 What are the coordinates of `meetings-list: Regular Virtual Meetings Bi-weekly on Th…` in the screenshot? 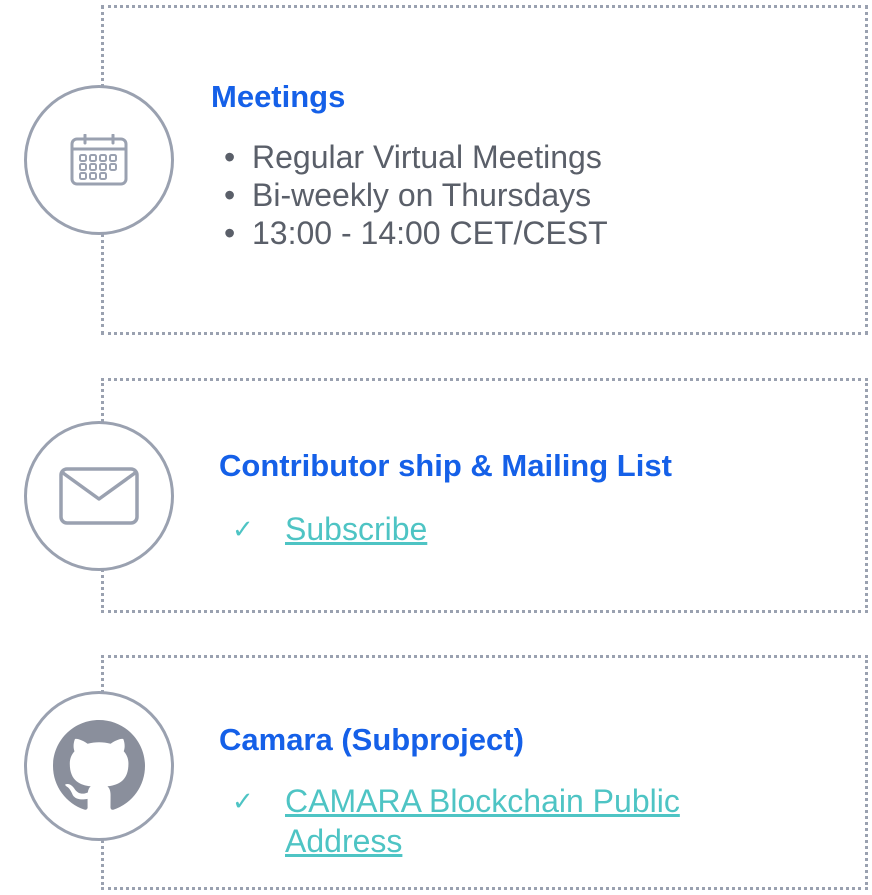 It's located at (416, 195).